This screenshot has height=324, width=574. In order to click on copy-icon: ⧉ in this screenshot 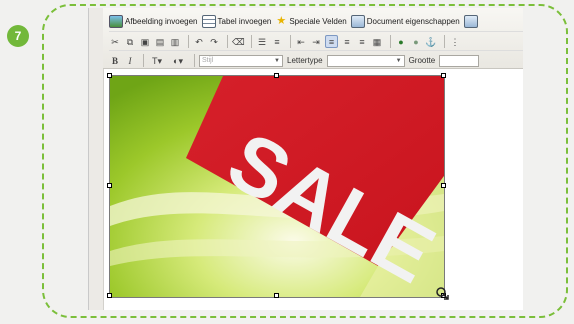, I will do `click(130, 42)`.